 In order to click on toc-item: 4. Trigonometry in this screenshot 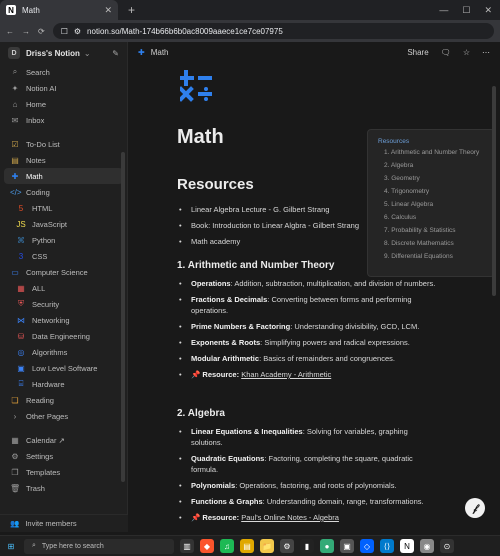, I will do `click(434, 191)`.